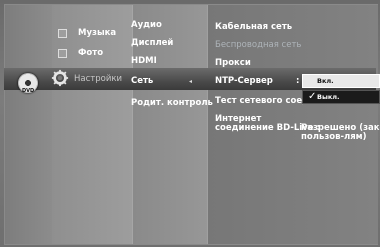 Image resolution: width=380 pixels, height=247 pixels. Describe the element at coordinates (328, 97) in the screenshot. I see `dropdown-option-off-label: Выкл.` at that location.